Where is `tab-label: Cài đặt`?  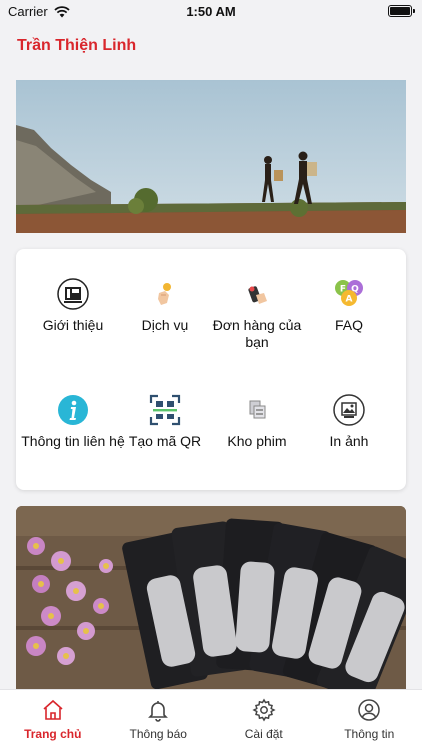 tab-label: Cài đặt is located at coordinates (263, 734).